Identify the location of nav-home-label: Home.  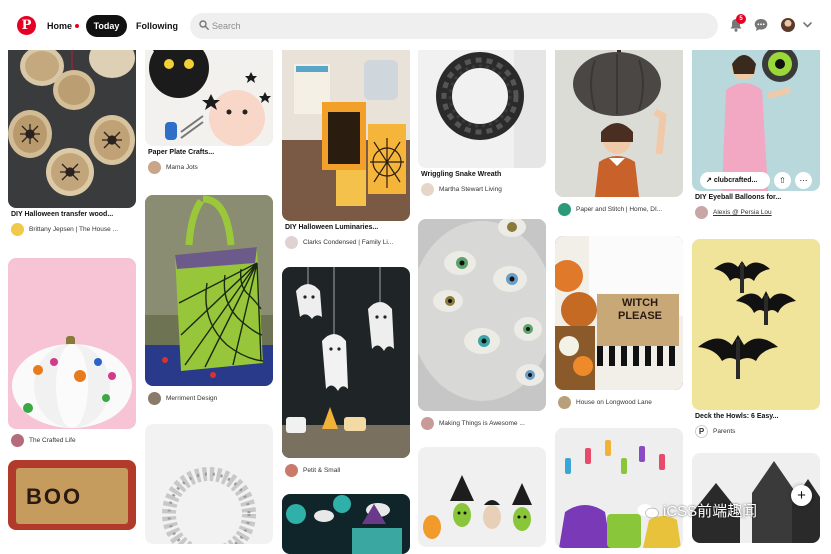
(60, 26).